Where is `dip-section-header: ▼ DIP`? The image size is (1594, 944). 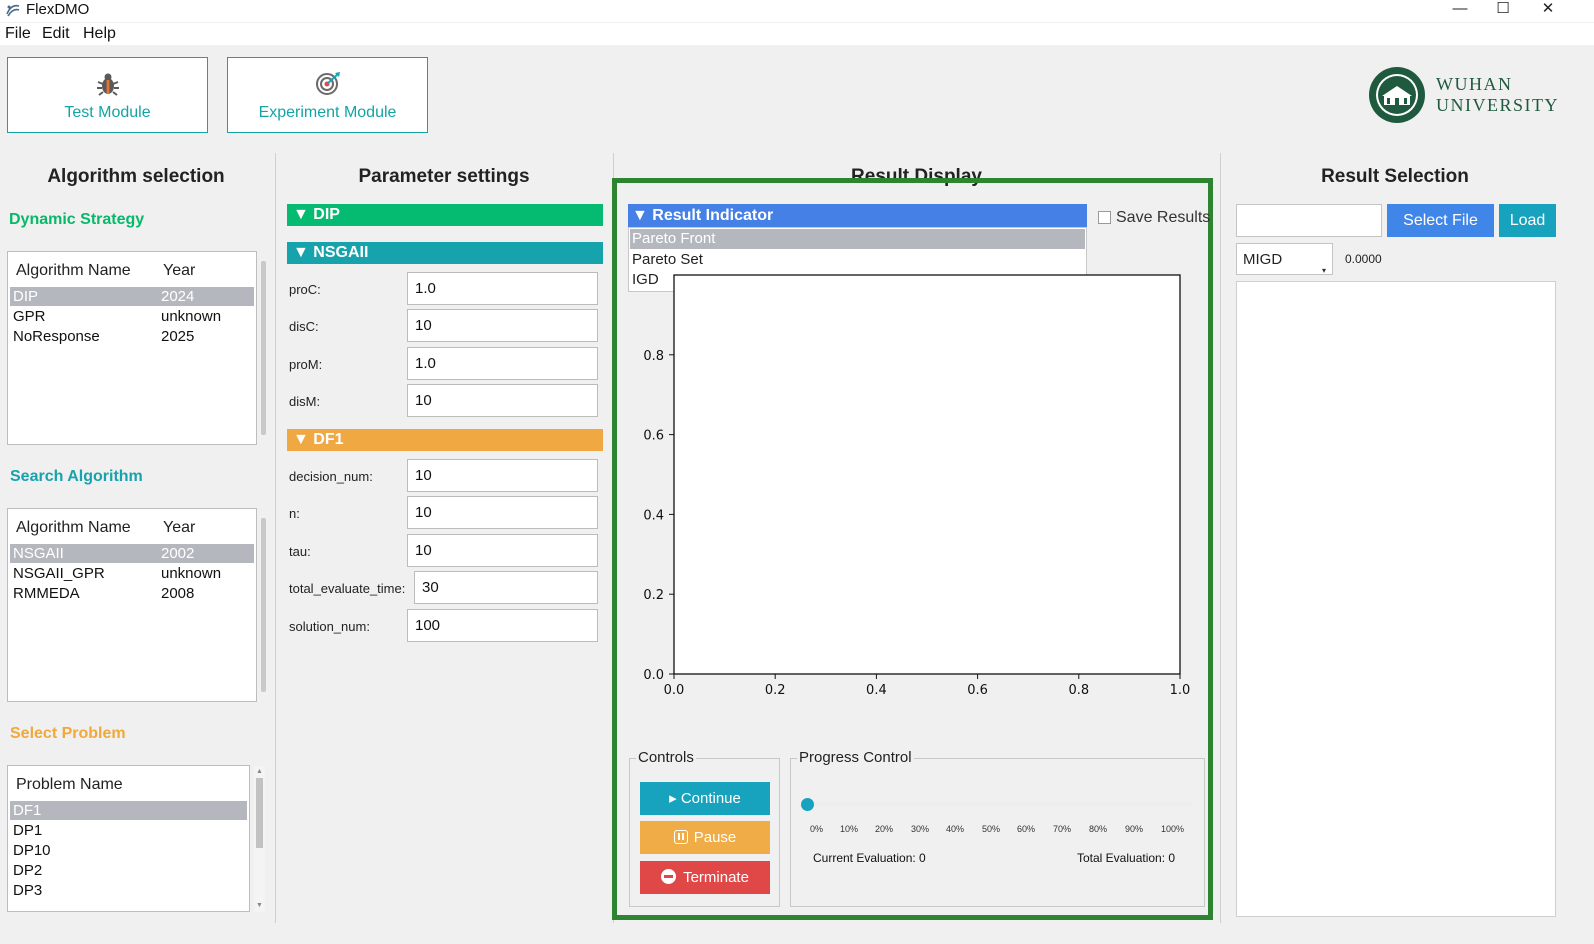 dip-section-header: ▼ DIP is located at coordinates (445, 215).